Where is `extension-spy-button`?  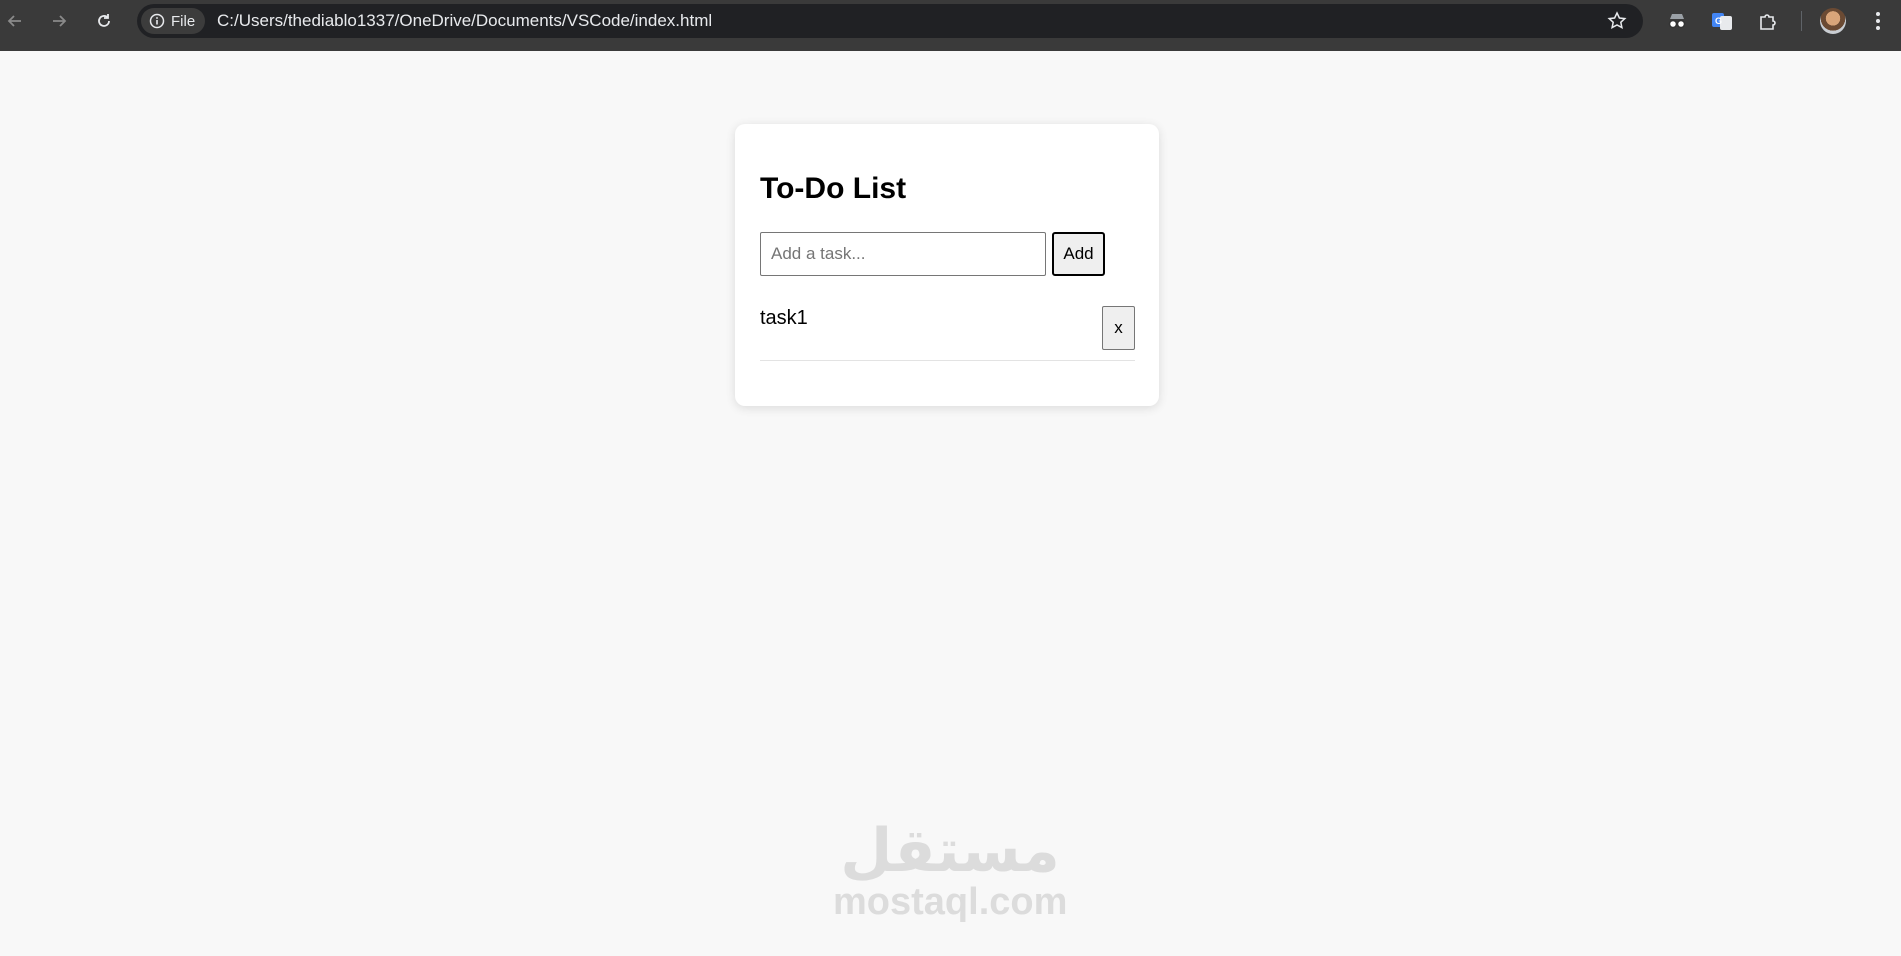 extension-spy-button is located at coordinates (1677, 21).